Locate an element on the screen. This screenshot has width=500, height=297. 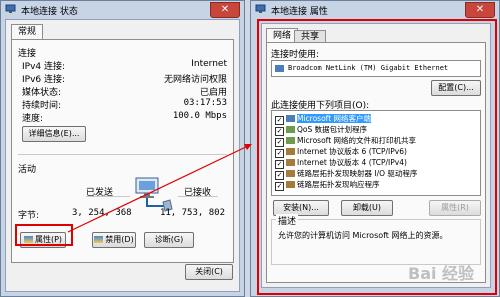
watermark: Bai 经验 is located at coordinates (441, 273).